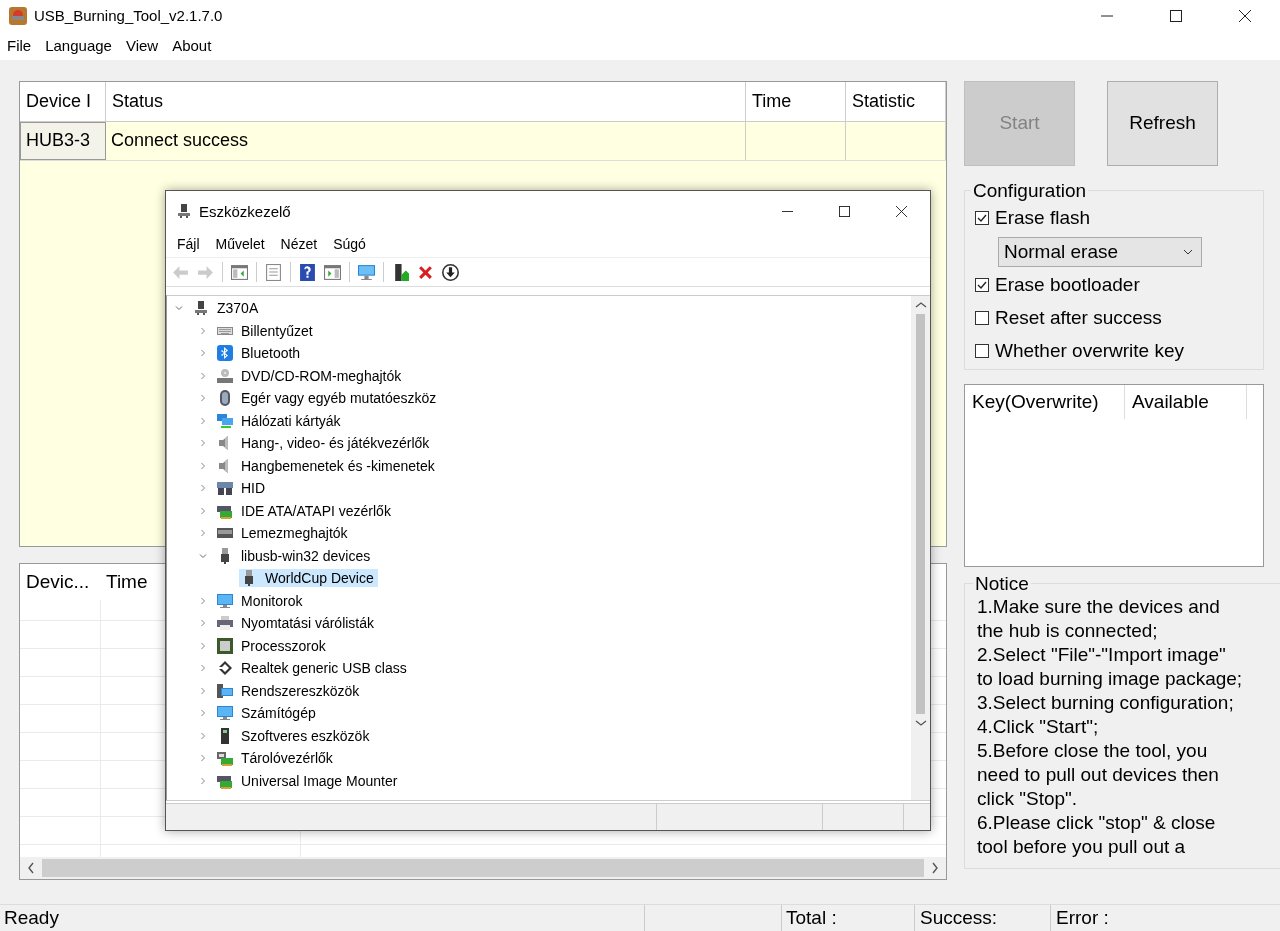 This screenshot has height=931, width=1280. What do you see at coordinates (242, 488) in the screenshot?
I see `tree-item: HID` at bounding box center [242, 488].